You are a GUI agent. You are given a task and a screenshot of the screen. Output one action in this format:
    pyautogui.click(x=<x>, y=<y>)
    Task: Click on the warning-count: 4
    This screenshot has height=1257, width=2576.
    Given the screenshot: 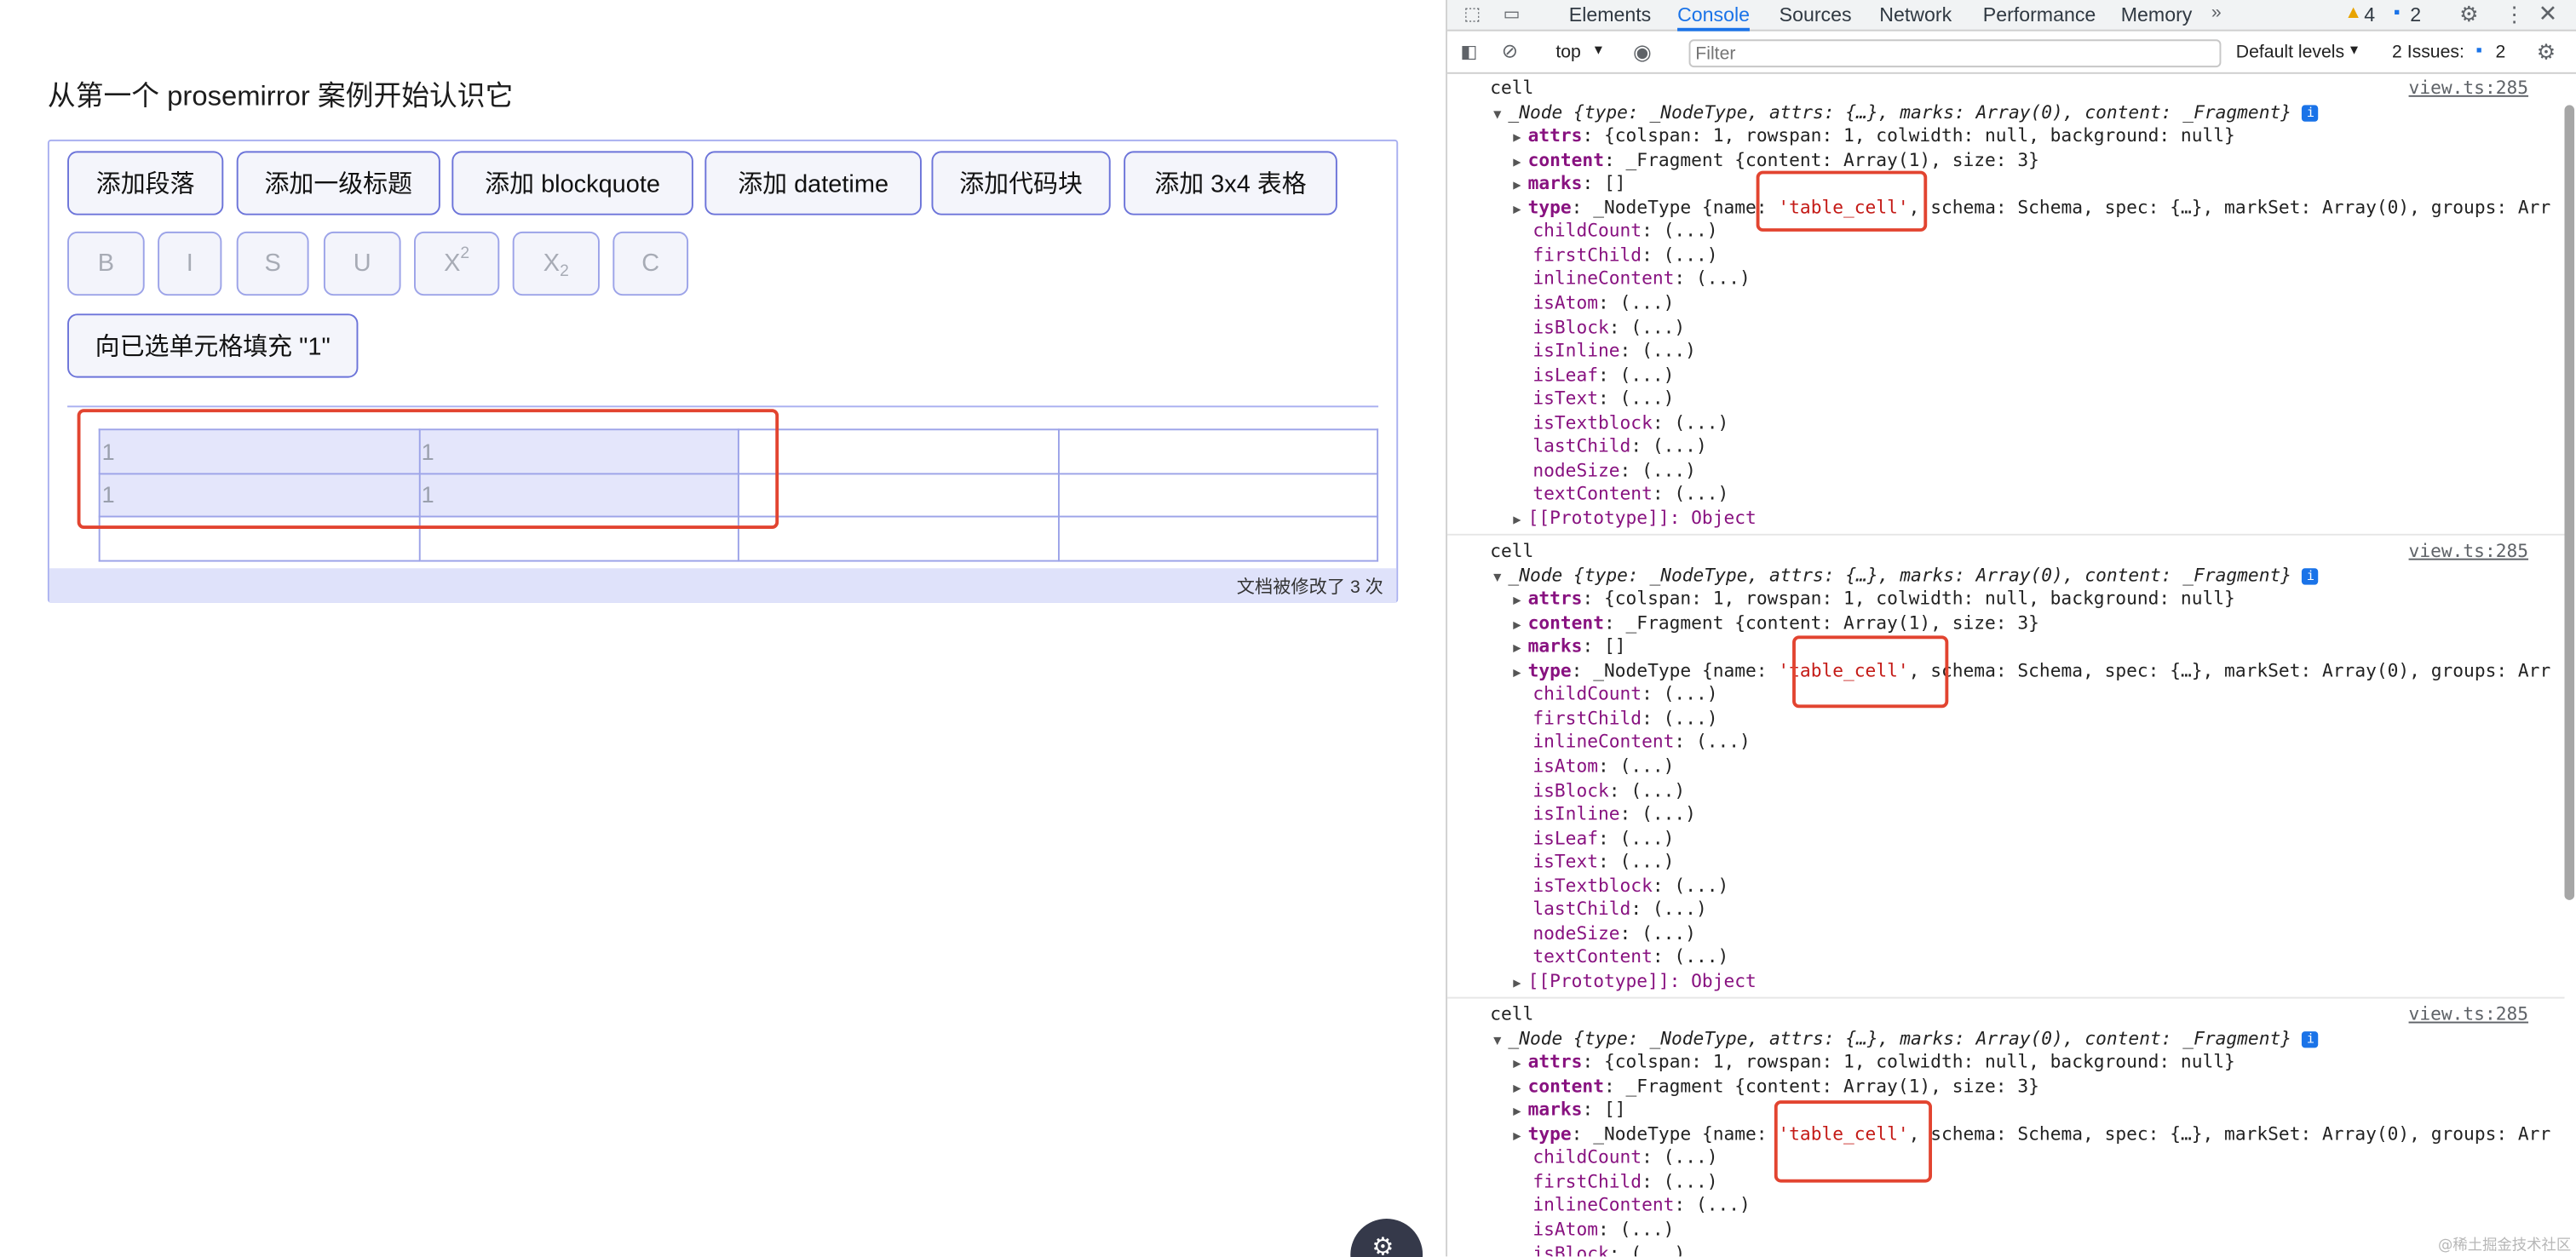 What is the action you would take?
    pyautogui.click(x=2370, y=17)
    